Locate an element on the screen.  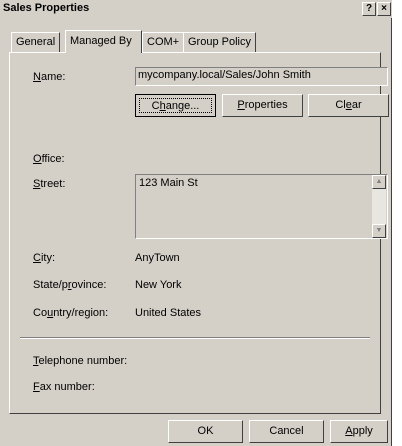
separator-line is located at coordinates (195, 338).